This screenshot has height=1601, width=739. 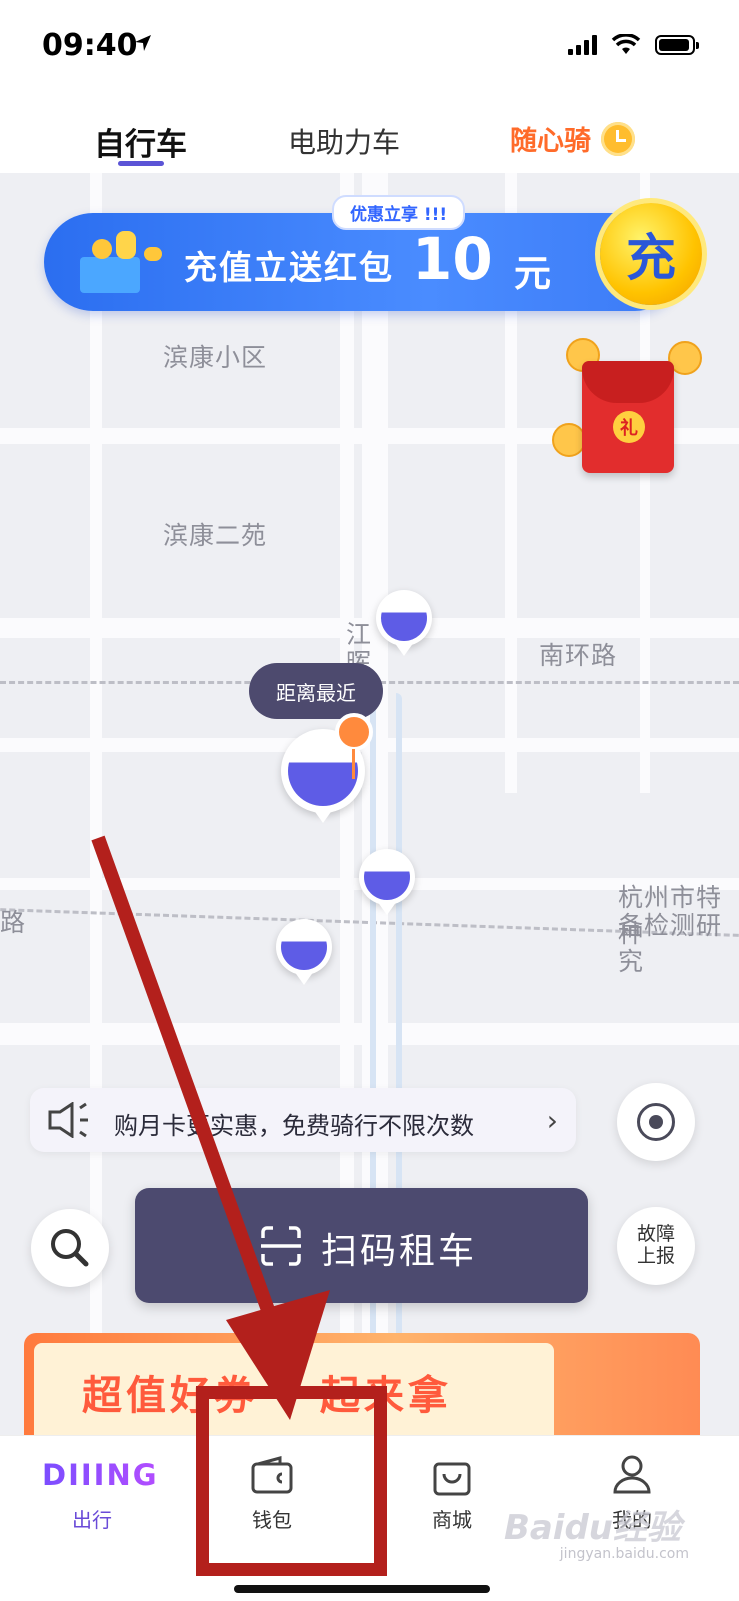 I want to click on report-fault-line1: 故障, so click(x=655, y=1234).